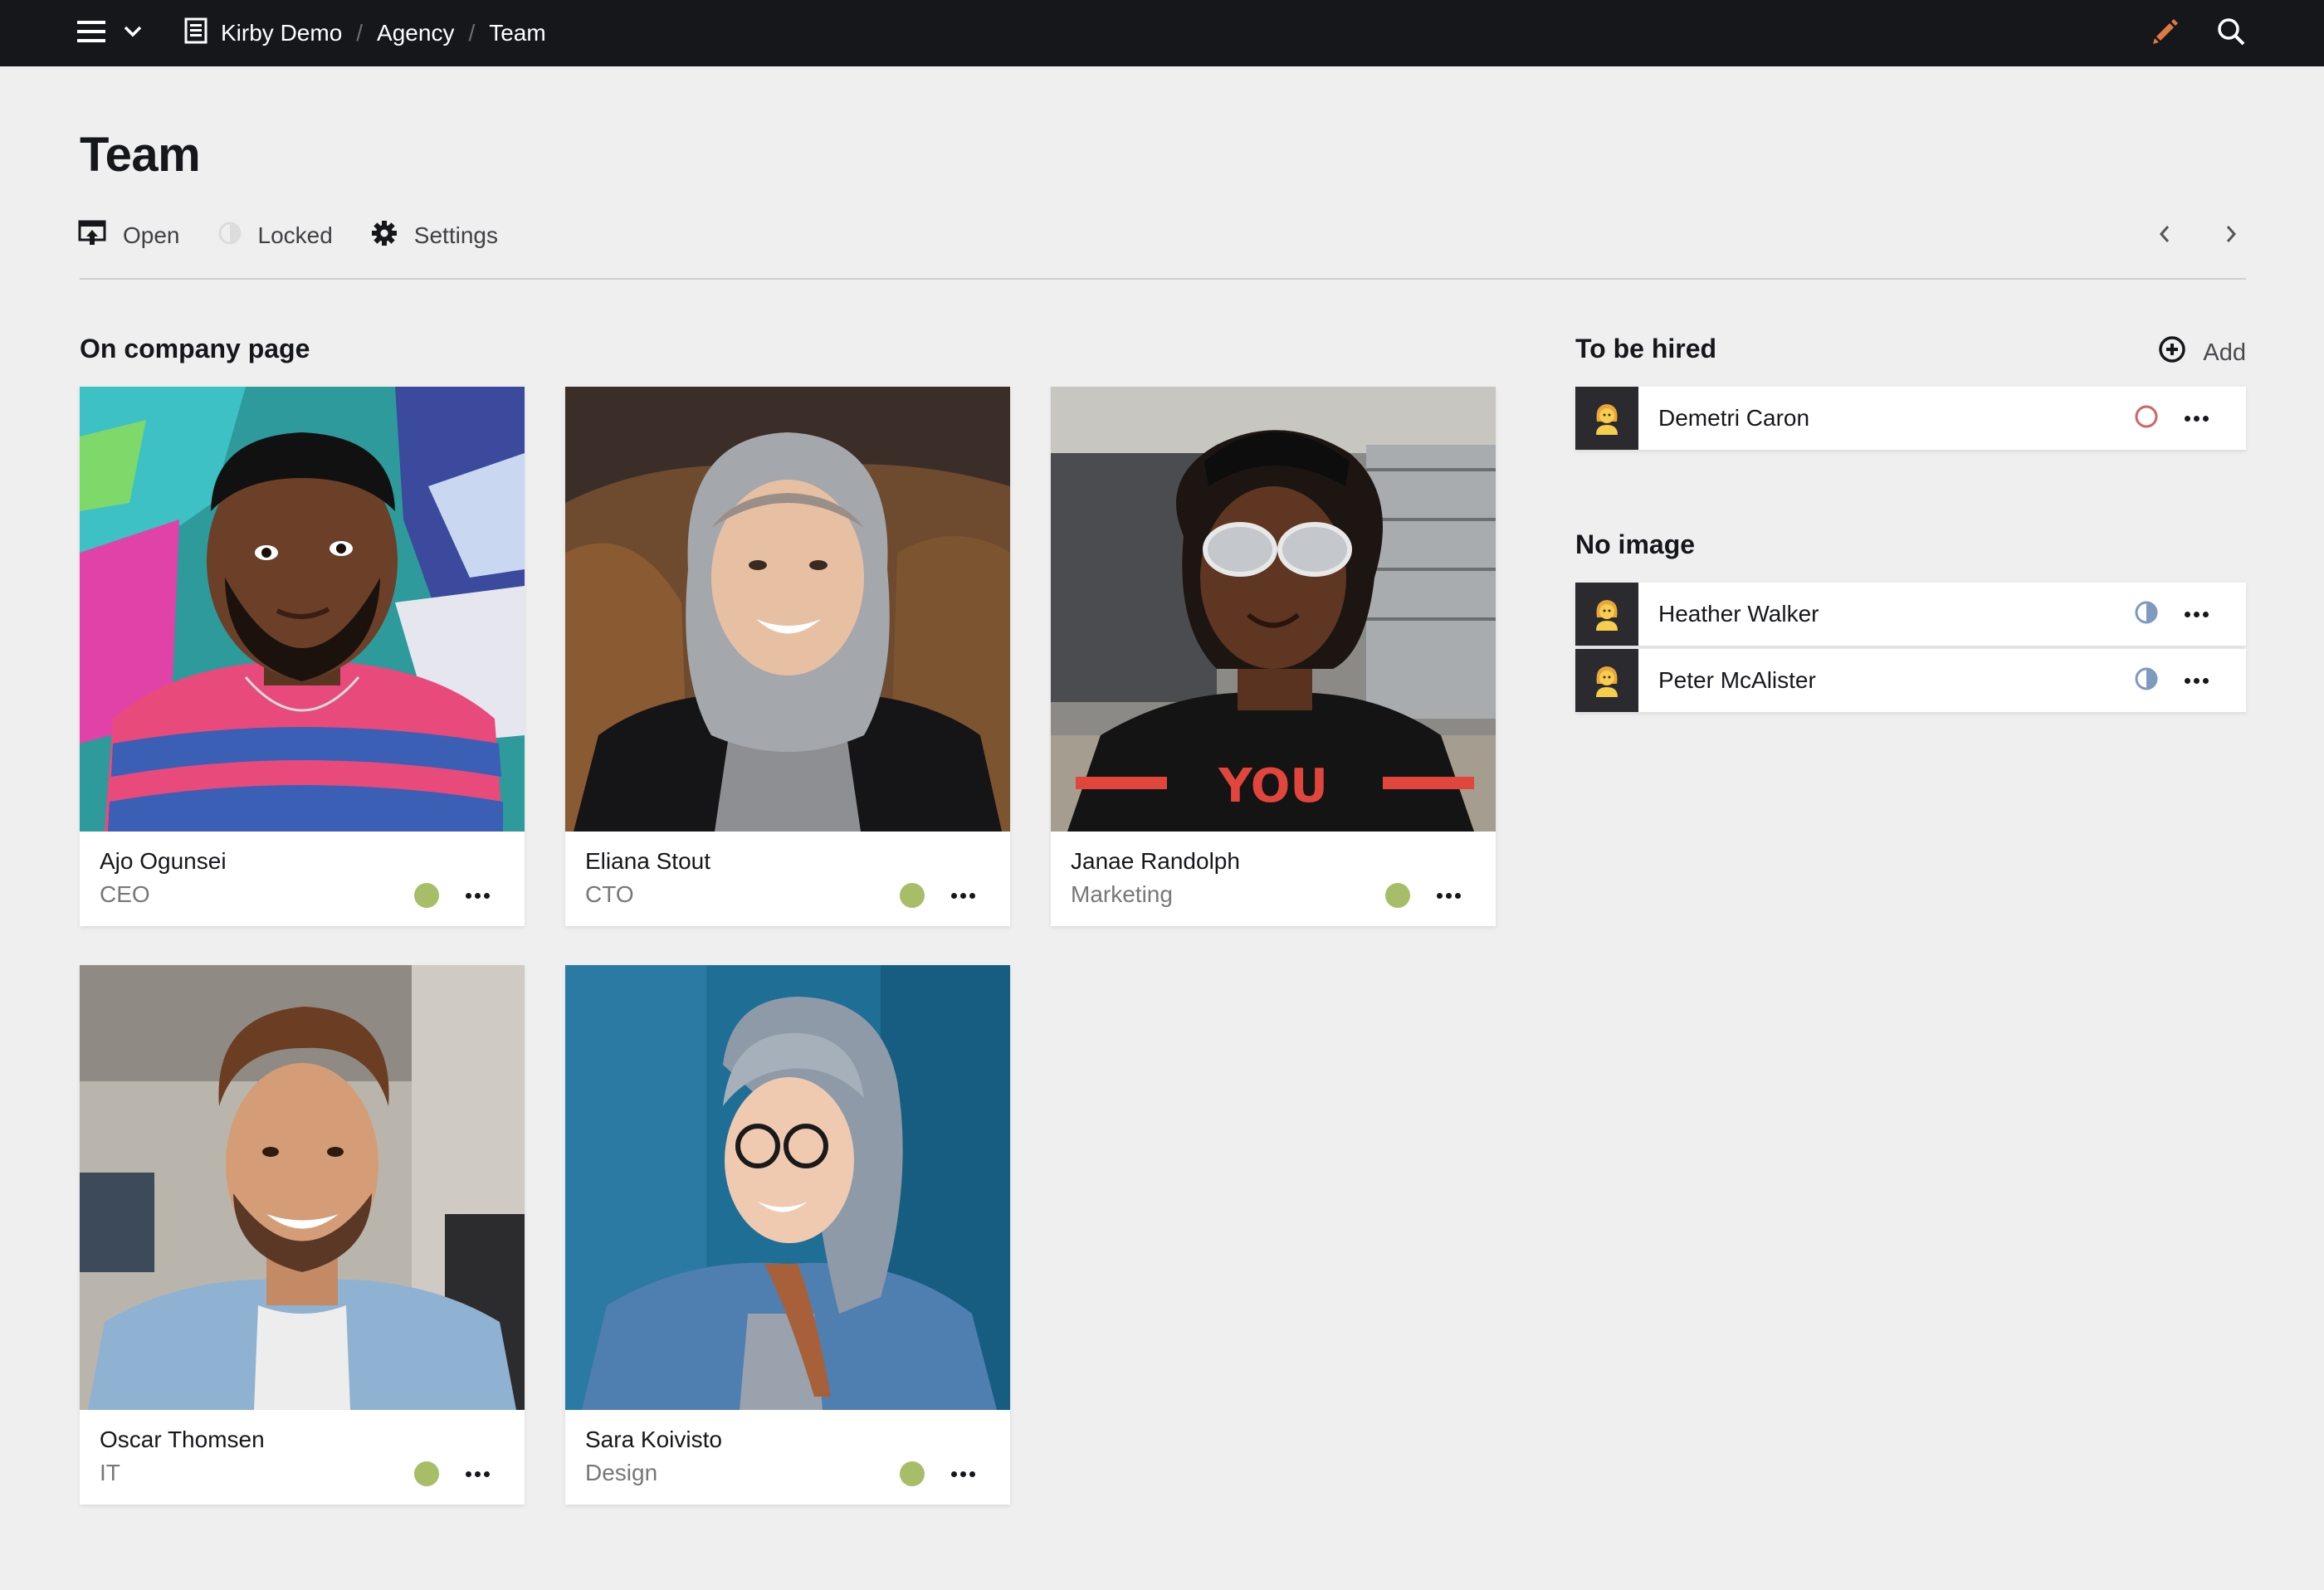 This screenshot has width=2324, height=1590. What do you see at coordinates (1739, 614) in the screenshot?
I see `list-item-title: Heather Walker` at bounding box center [1739, 614].